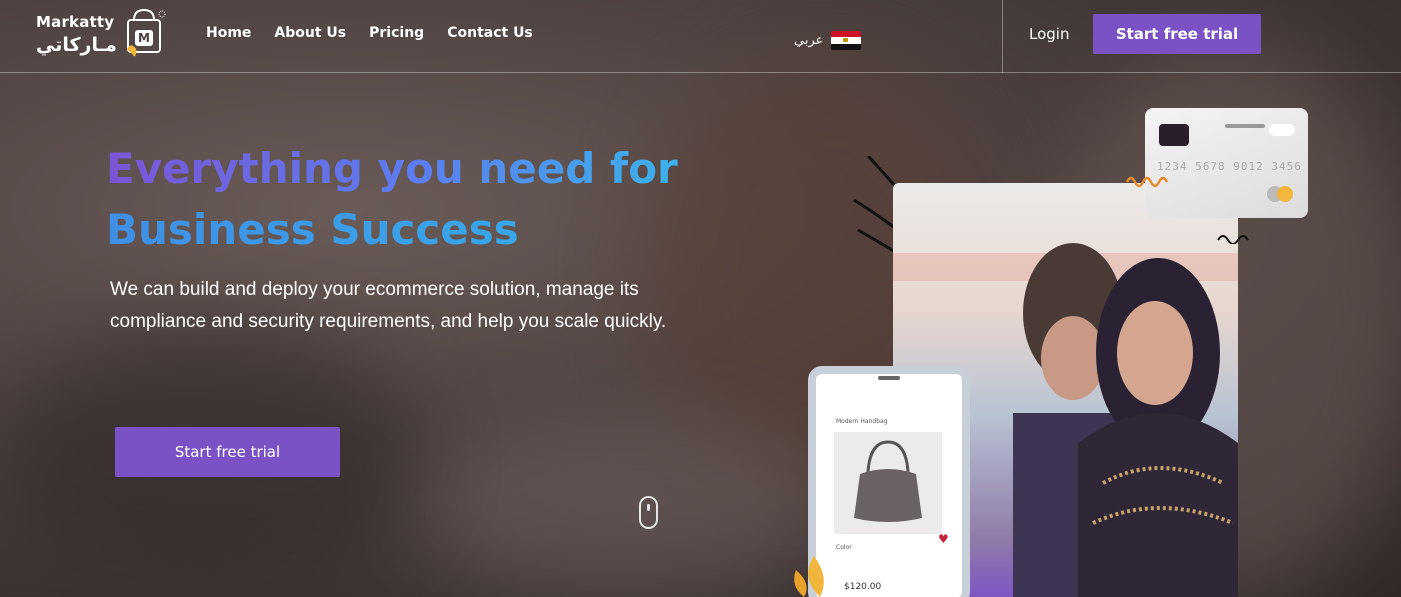  What do you see at coordinates (863, 587) in the screenshot?
I see `phone-price: $120.00` at bounding box center [863, 587].